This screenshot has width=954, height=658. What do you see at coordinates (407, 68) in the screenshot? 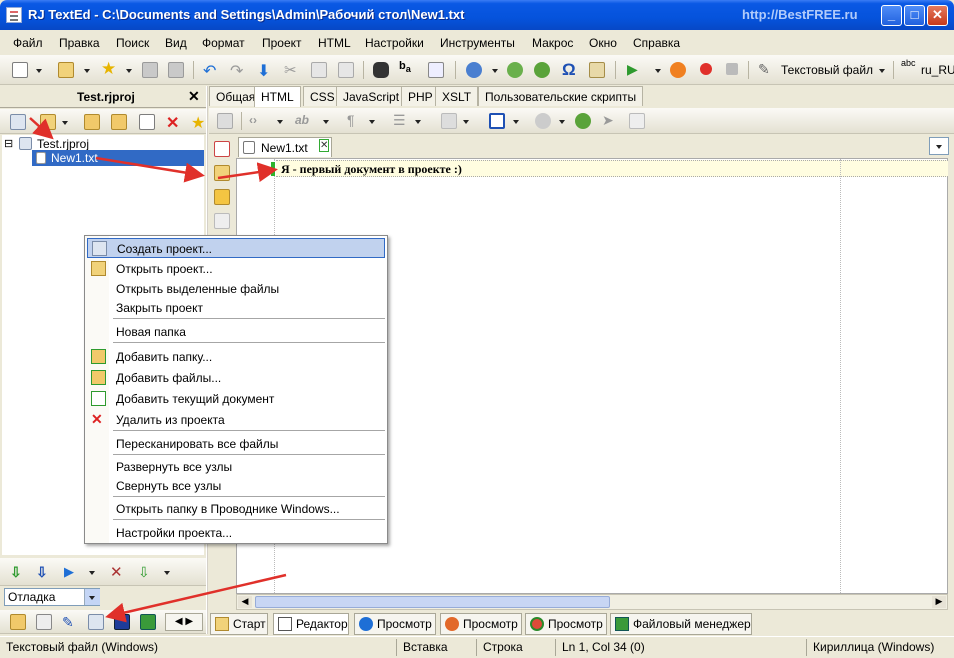
I see `replace-icon: ba` at bounding box center [407, 68].